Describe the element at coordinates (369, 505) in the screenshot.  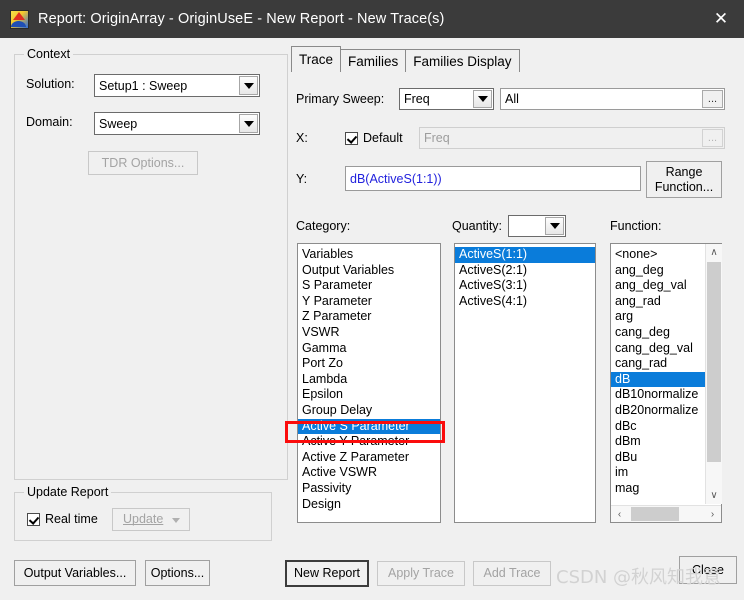
I see `list-item: Design` at that location.